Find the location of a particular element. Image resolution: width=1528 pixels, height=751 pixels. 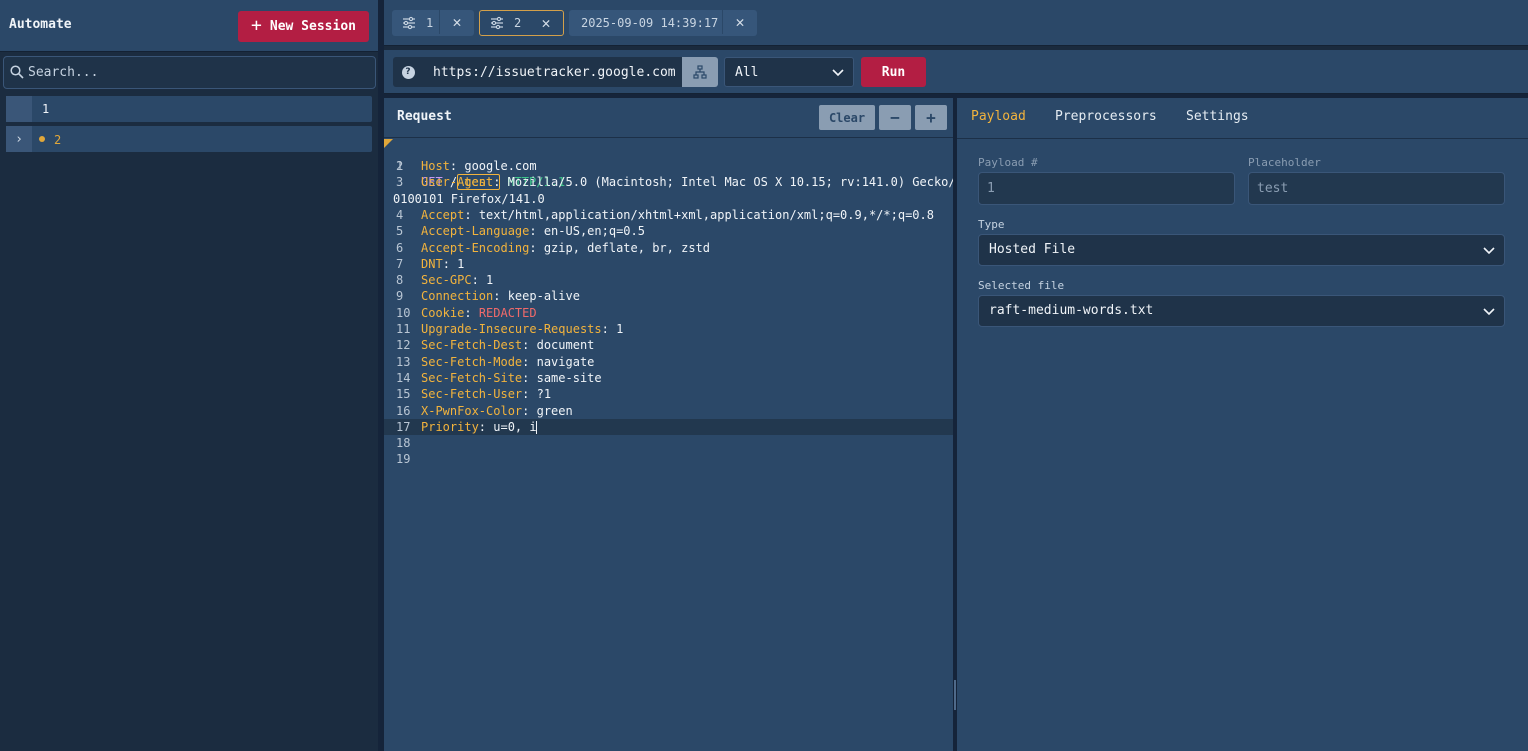

tab-settings: Settings is located at coordinates (1217, 116).